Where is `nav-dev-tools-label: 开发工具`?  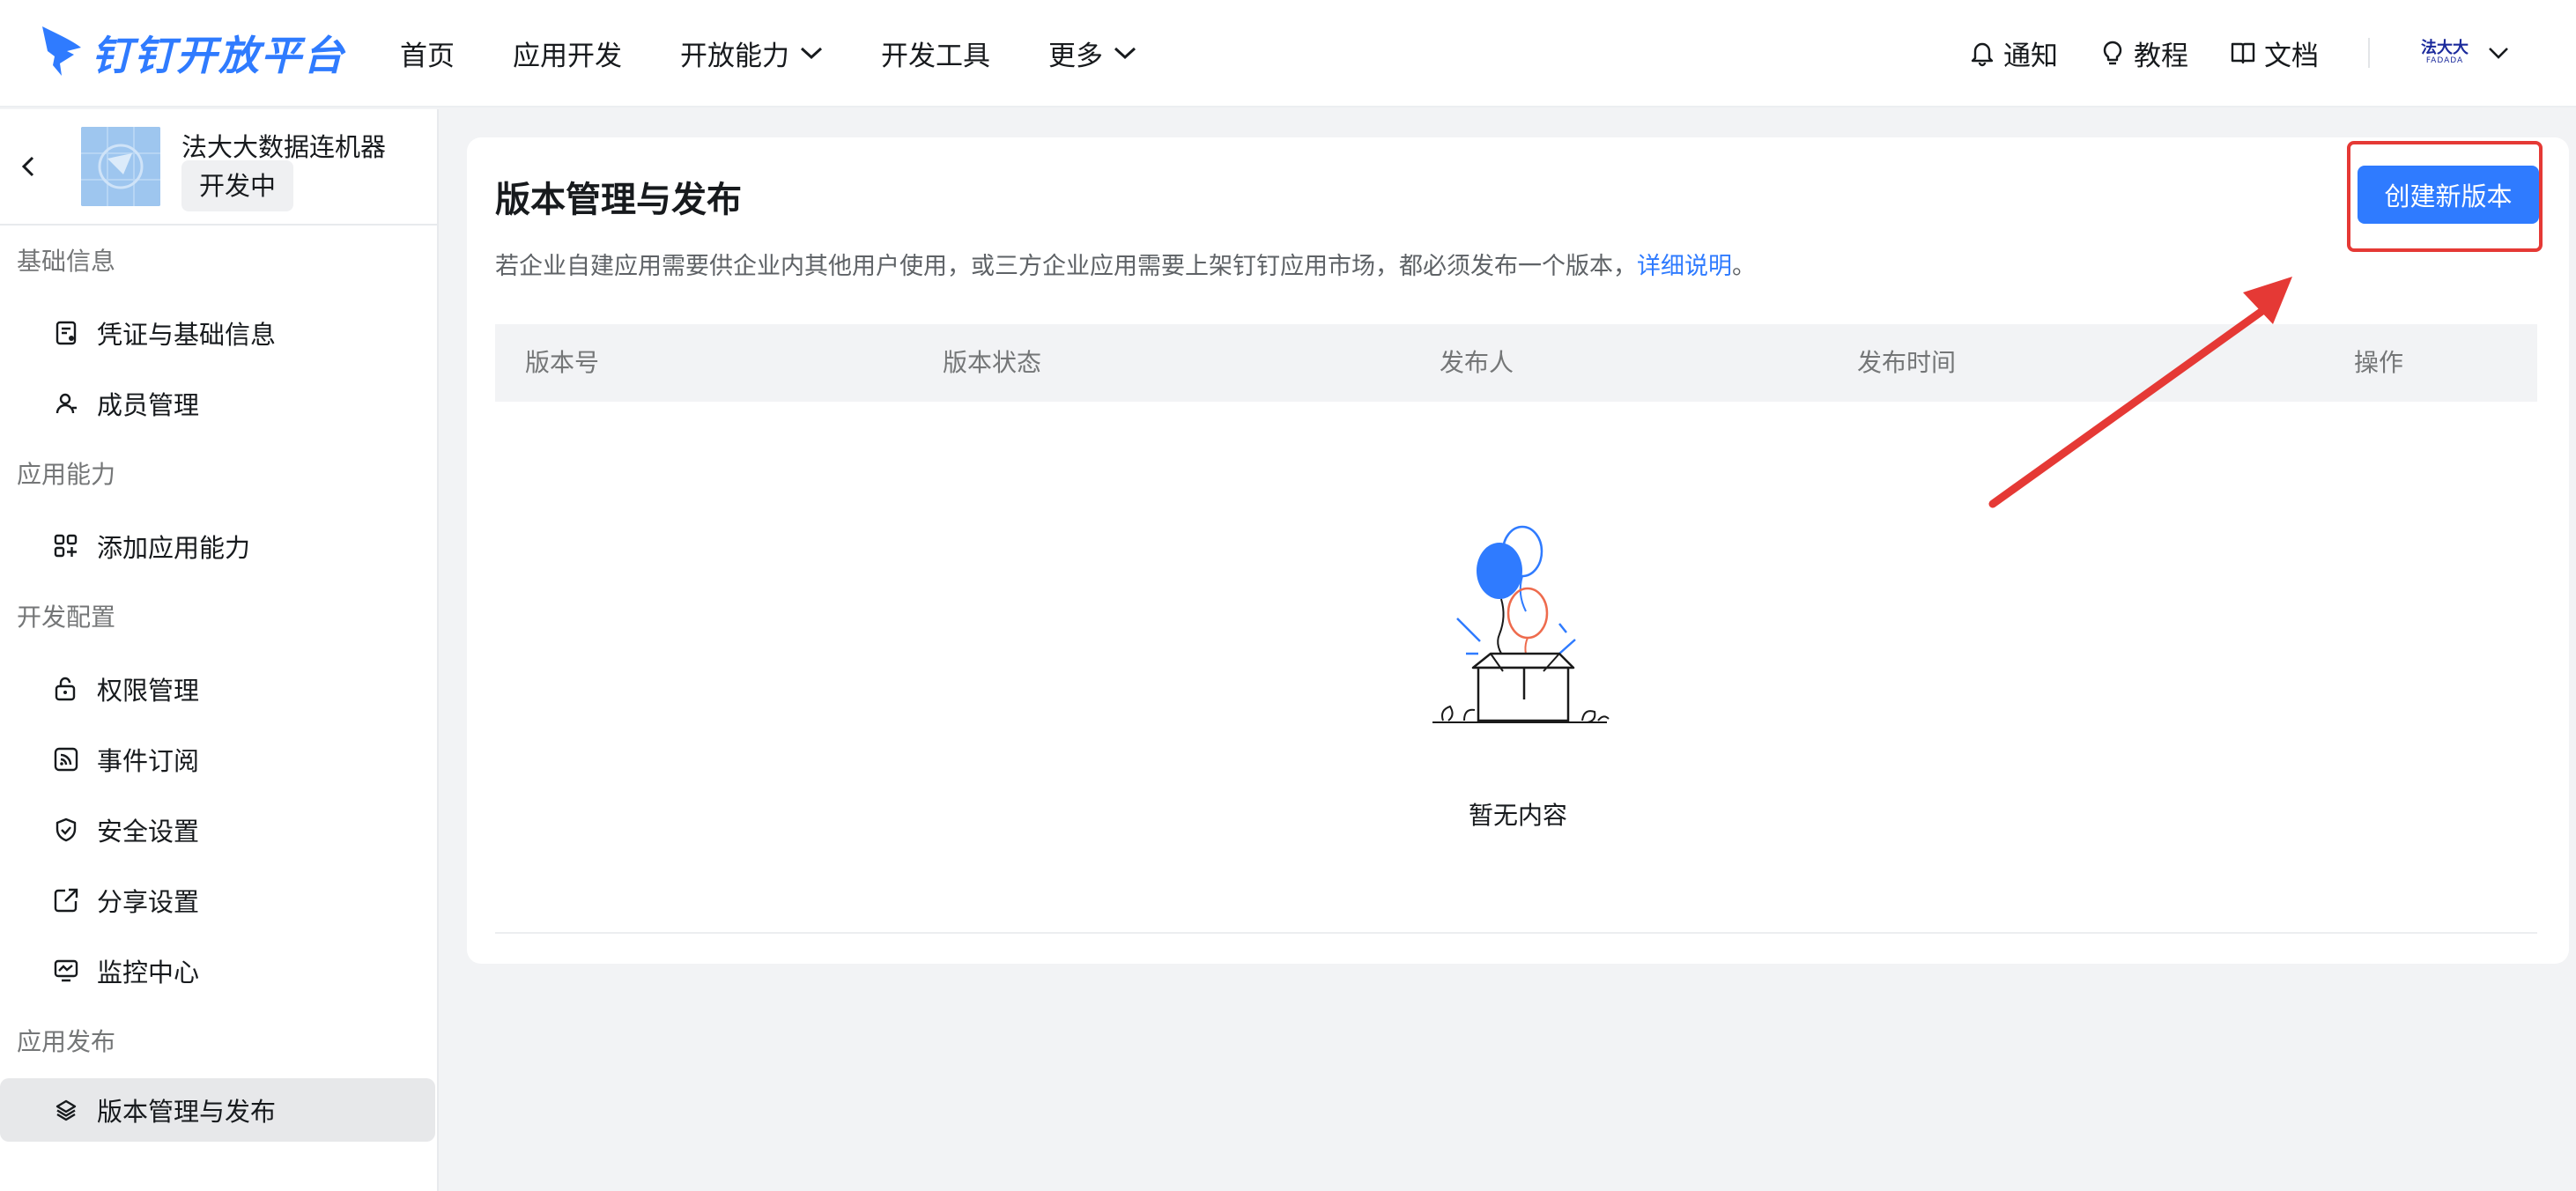
nav-dev-tools-label: 开发工具 is located at coordinates (936, 56).